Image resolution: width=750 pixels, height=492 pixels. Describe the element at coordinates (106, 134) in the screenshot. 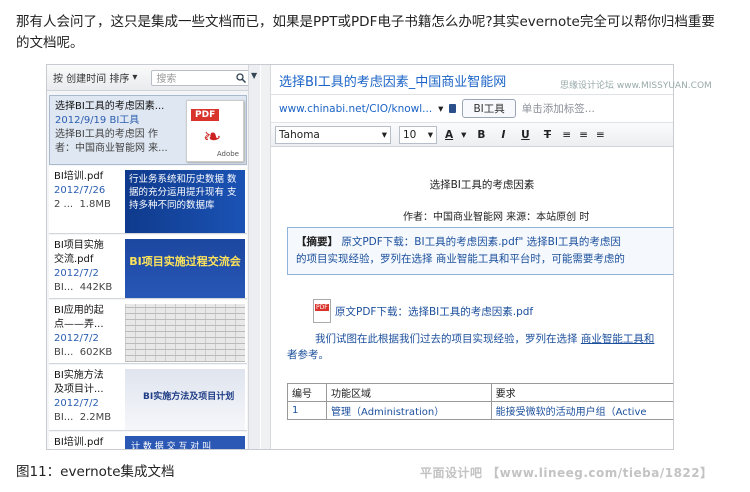

I see `note-snippet: 选择BI工具的考虑因 作` at that location.